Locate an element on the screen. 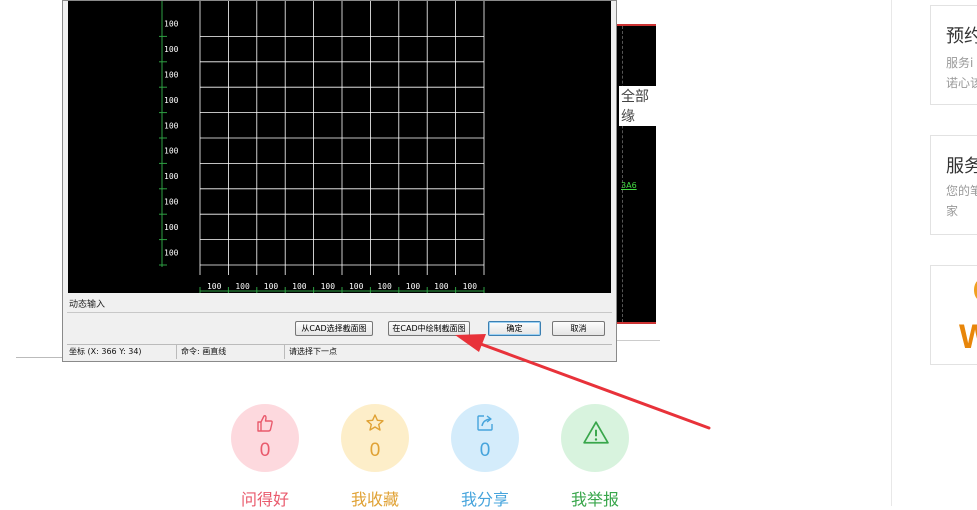  favorite-label: 我收藏 is located at coordinates (374, 500).